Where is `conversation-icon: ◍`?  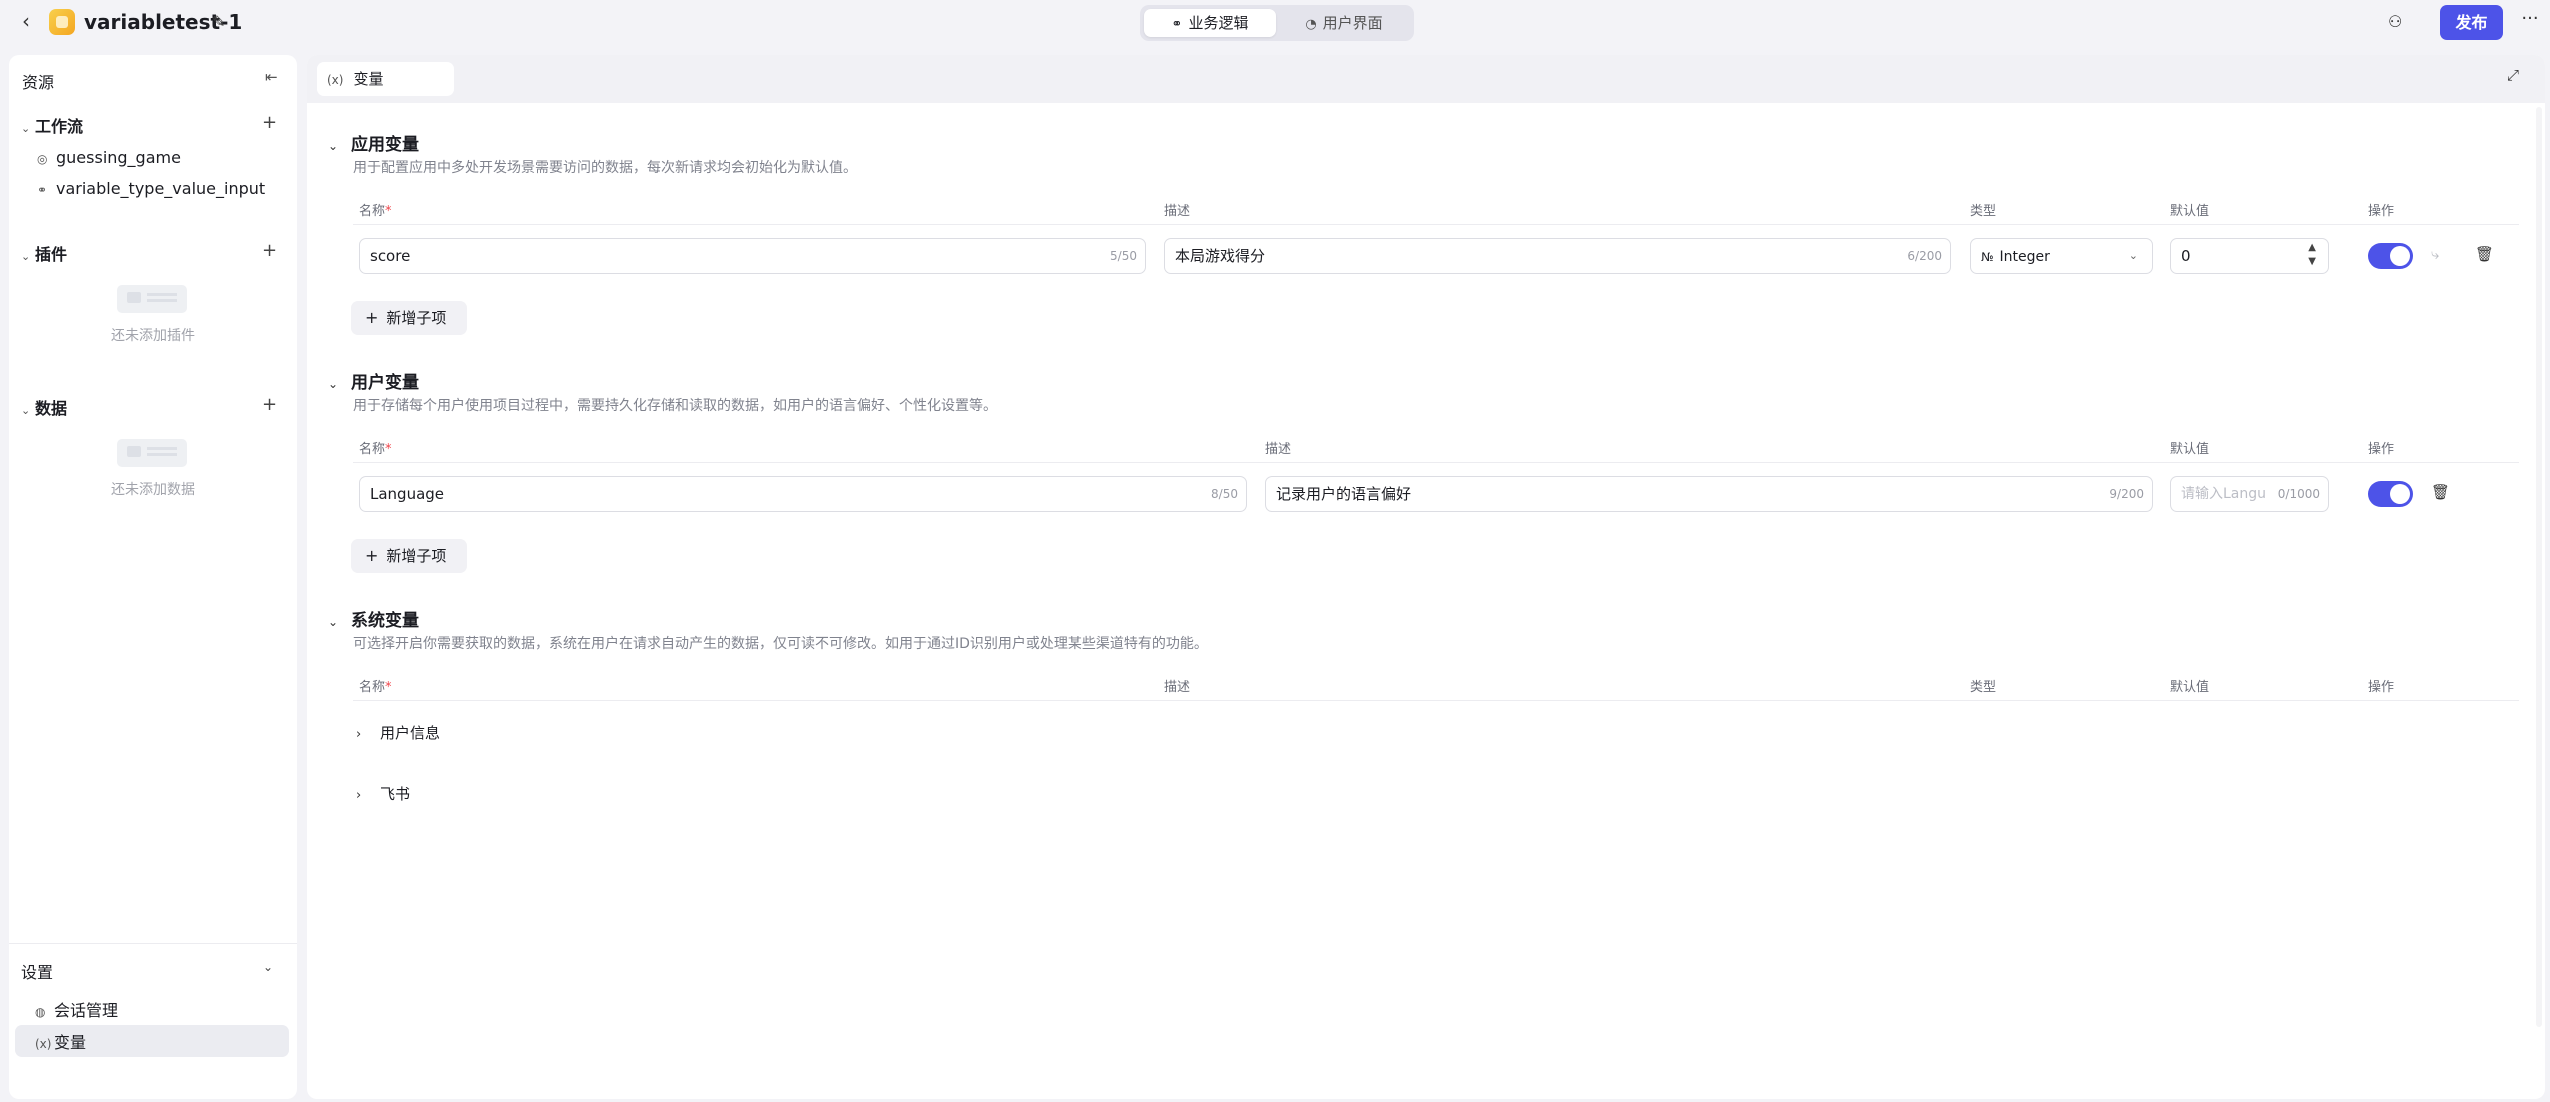
conversation-icon: ◍ is located at coordinates (40, 1012).